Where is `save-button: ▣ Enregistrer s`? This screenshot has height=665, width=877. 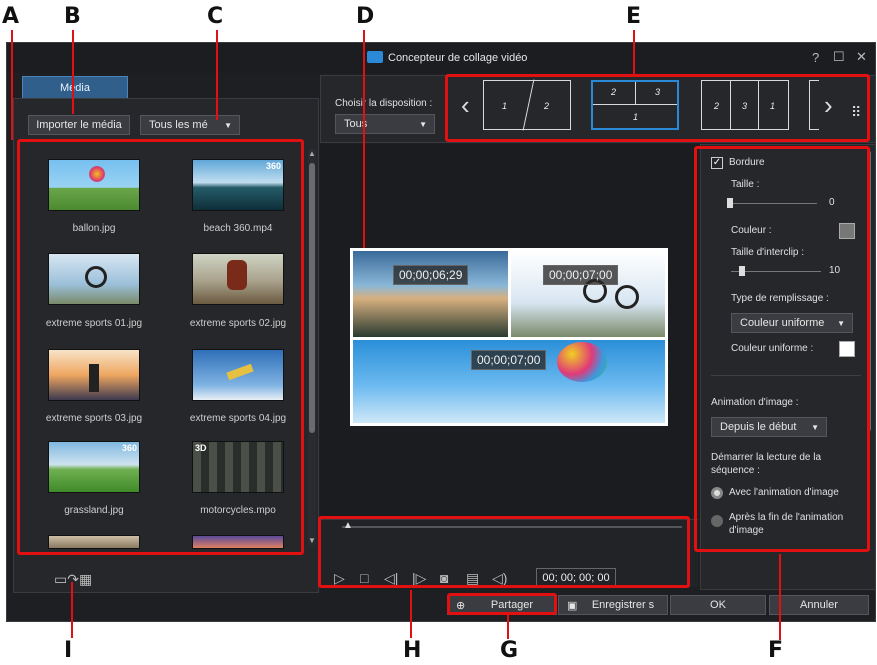
save-button: ▣ Enregistrer s is located at coordinates (613, 605).